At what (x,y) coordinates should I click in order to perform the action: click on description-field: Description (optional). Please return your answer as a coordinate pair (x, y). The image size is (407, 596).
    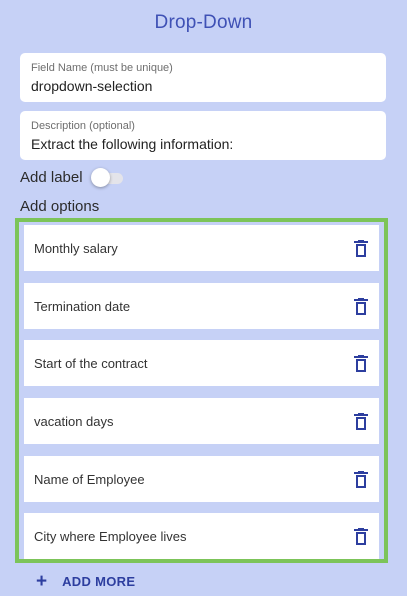
    Looking at the image, I should click on (203, 135).